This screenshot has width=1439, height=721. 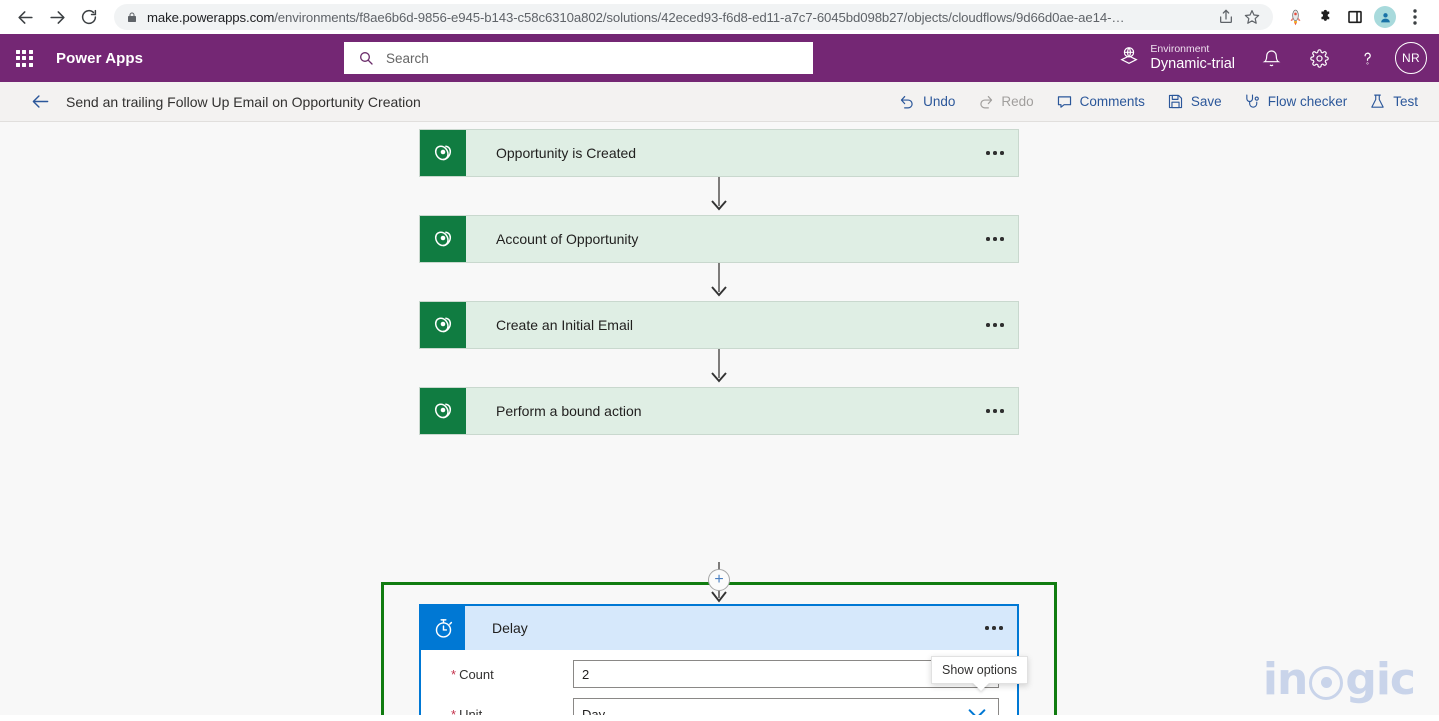 What do you see at coordinates (57, 17) in the screenshot?
I see `browser-forward-button` at bounding box center [57, 17].